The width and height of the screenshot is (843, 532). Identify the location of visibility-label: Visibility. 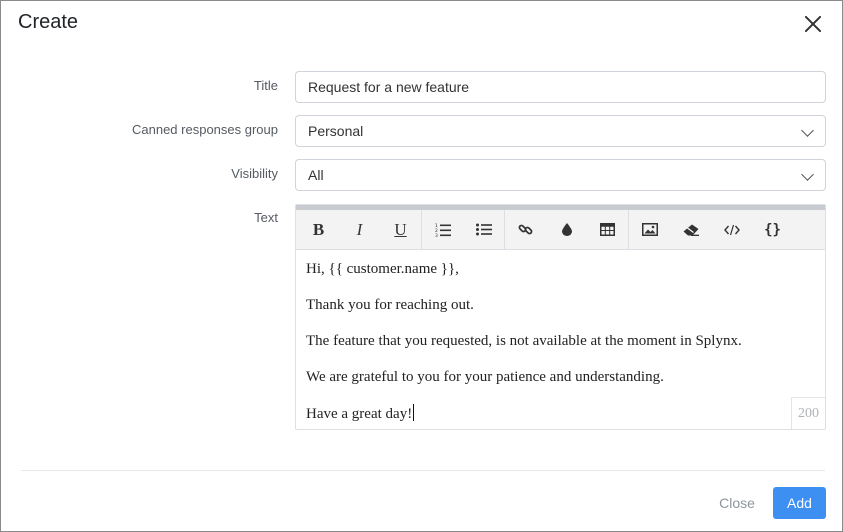
(254, 173).